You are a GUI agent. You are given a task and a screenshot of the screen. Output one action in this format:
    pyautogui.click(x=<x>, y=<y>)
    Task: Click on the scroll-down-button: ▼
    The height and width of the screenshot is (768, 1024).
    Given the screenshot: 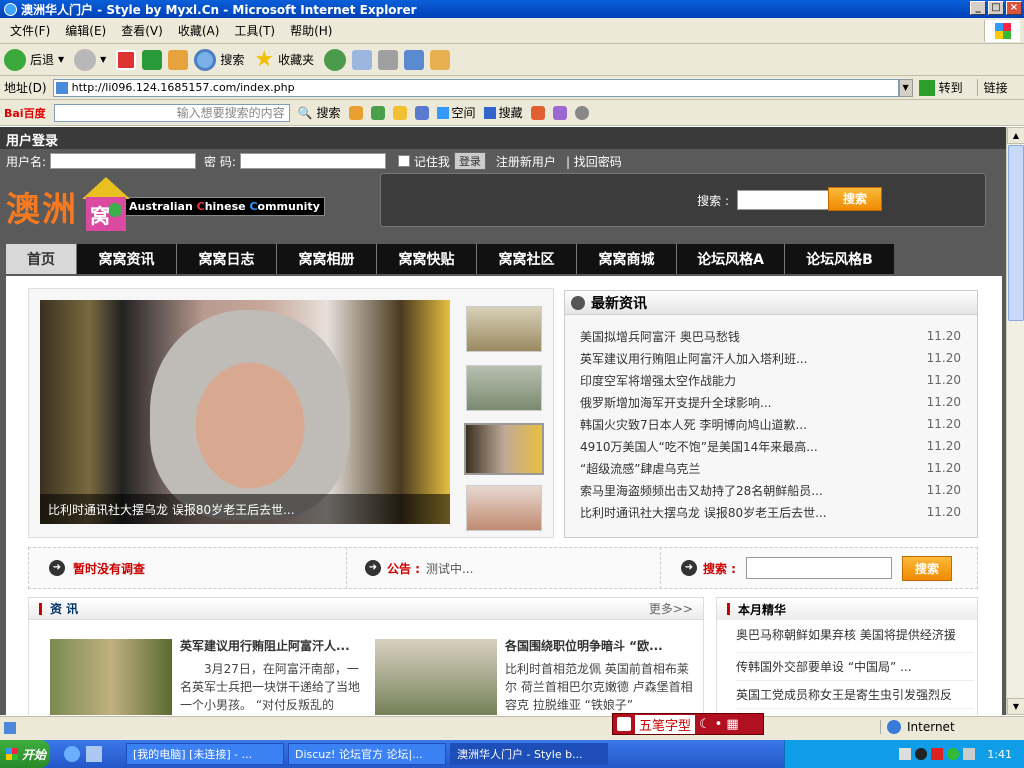 What is the action you would take?
    pyautogui.click(x=1015, y=706)
    